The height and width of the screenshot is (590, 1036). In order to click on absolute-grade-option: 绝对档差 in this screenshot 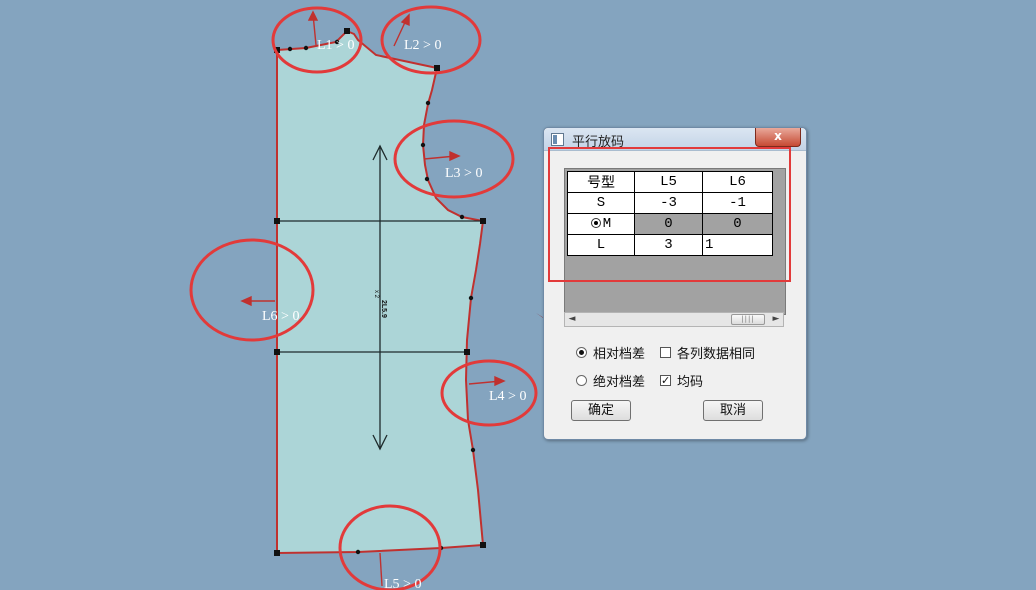, I will do `click(610, 380)`.